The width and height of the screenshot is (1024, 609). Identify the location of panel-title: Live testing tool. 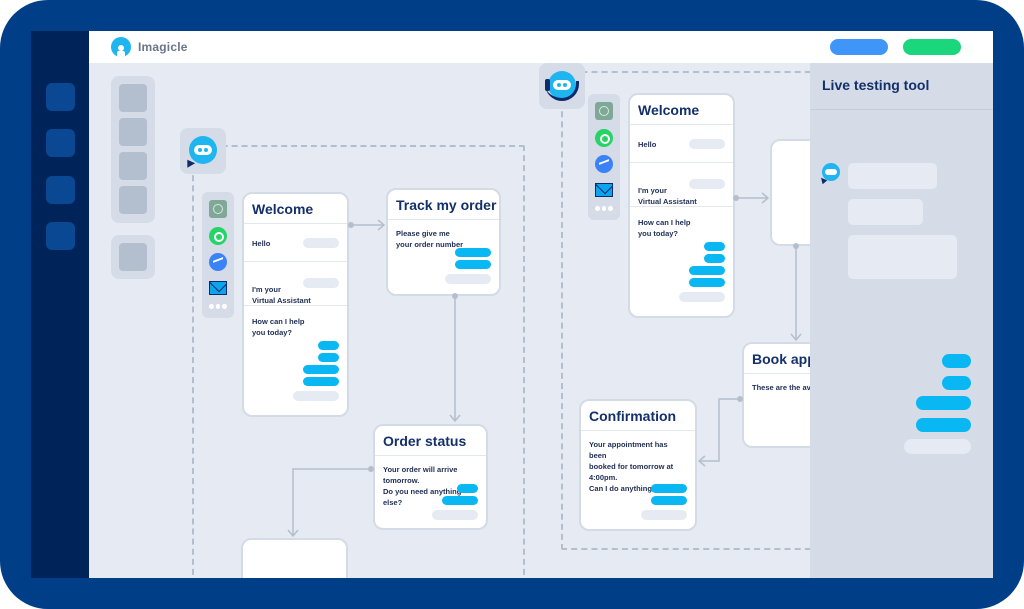
(876, 85).